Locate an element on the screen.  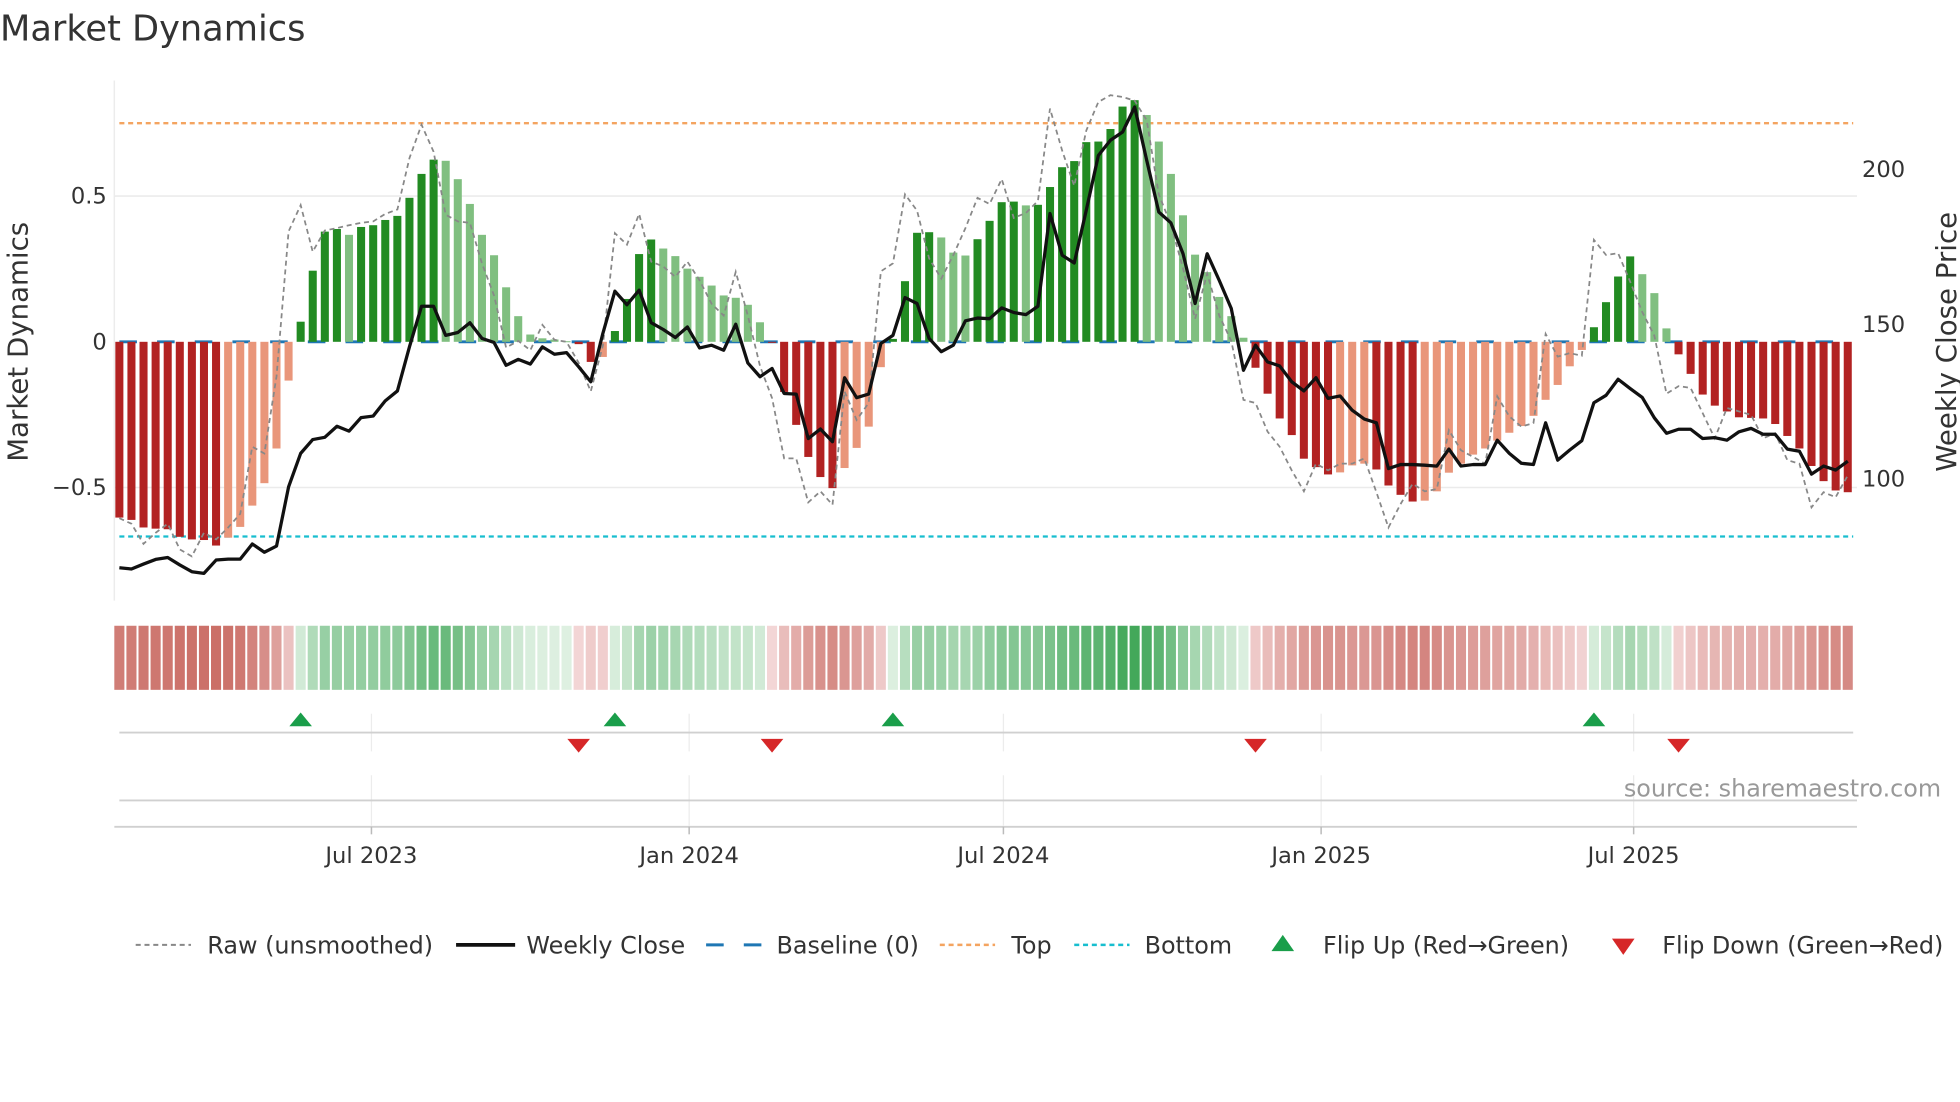
legend-bottom-label: Bottom is located at coordinates (1189, 946).